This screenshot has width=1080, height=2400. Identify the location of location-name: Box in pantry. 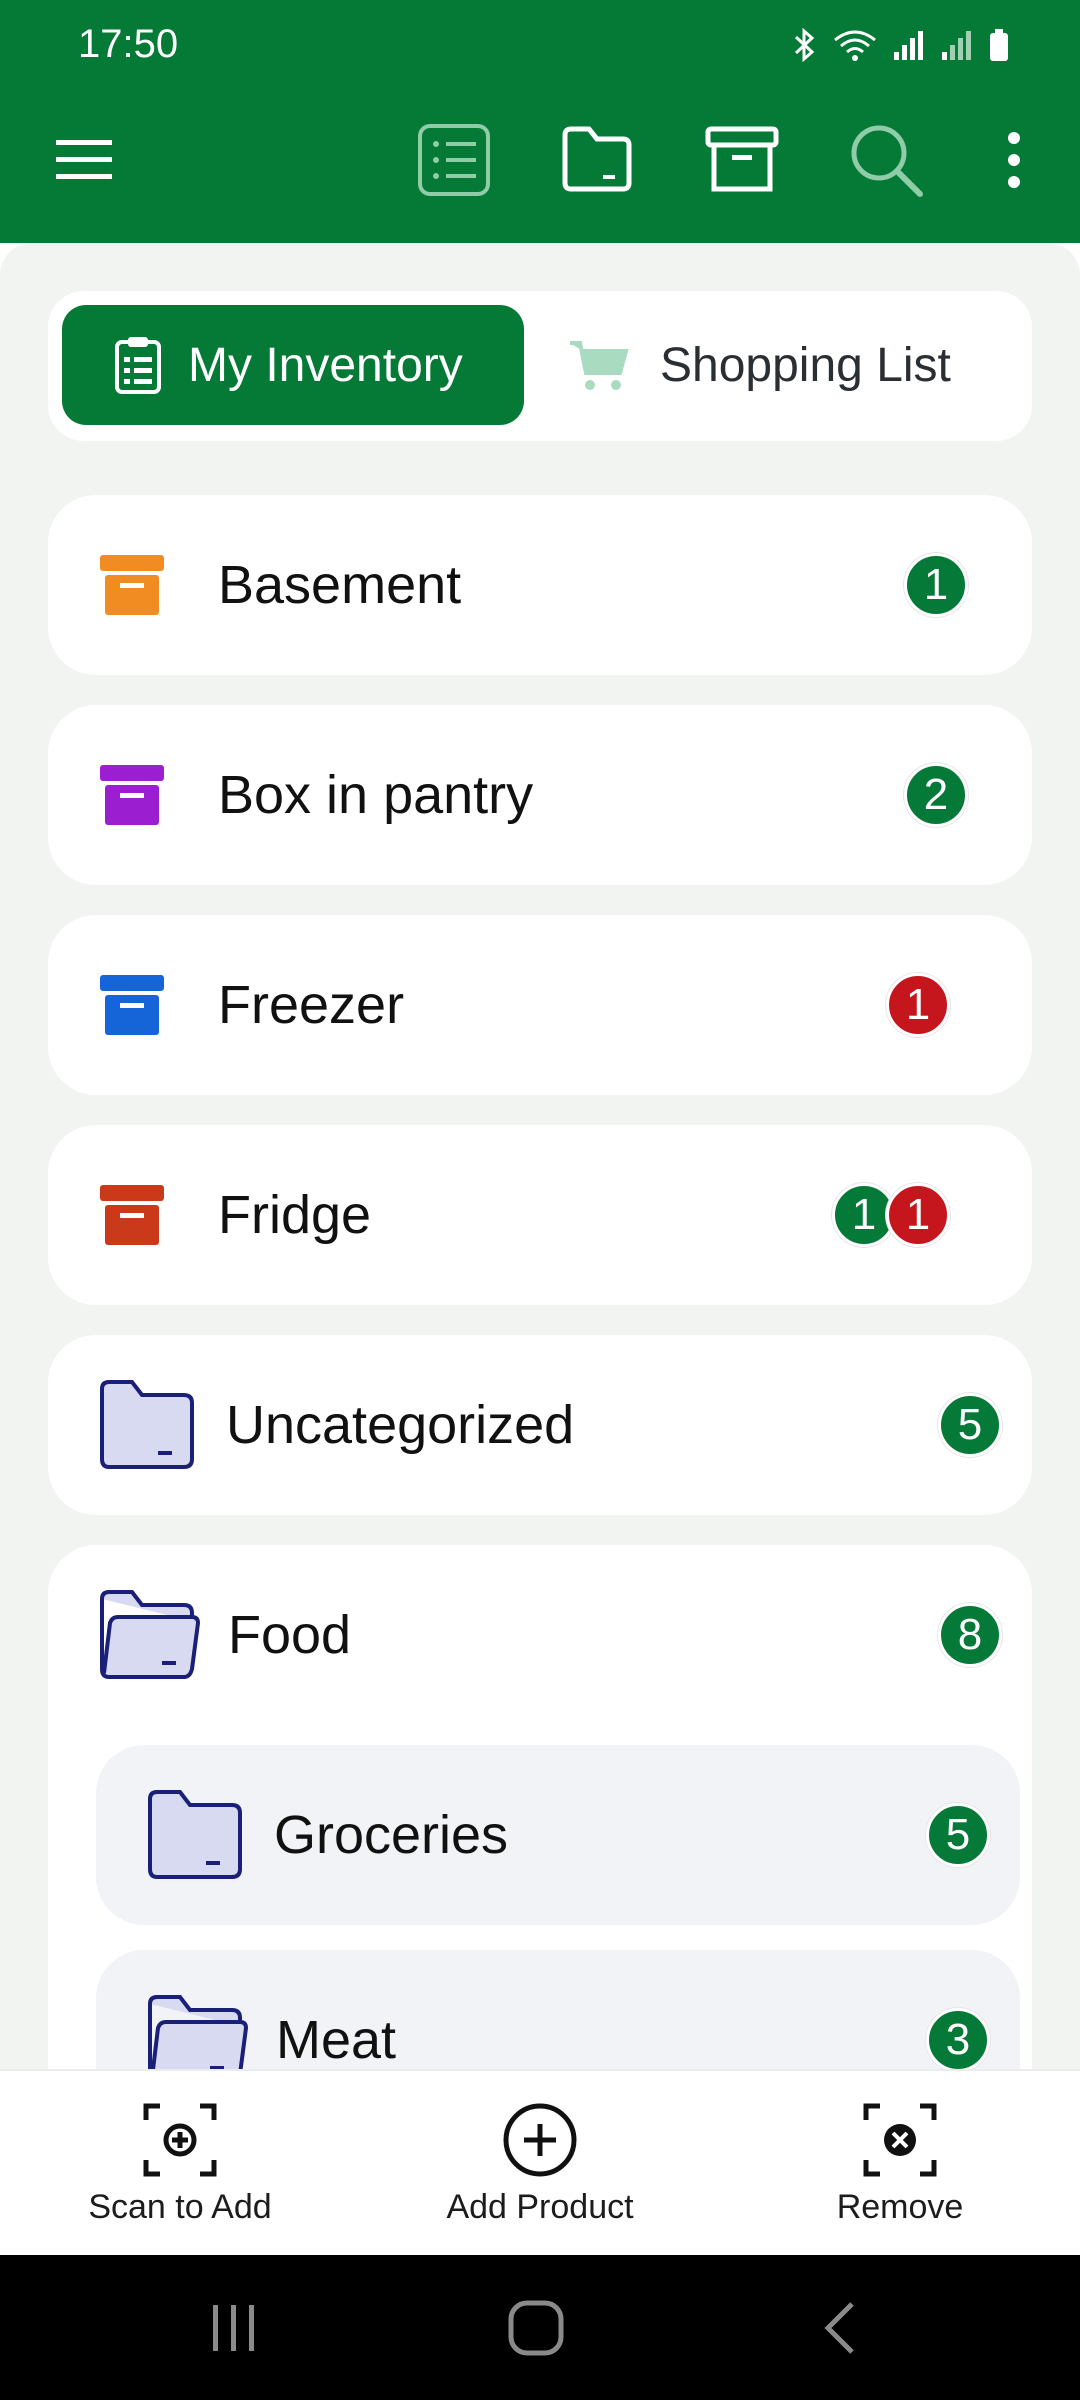
(376, 795).